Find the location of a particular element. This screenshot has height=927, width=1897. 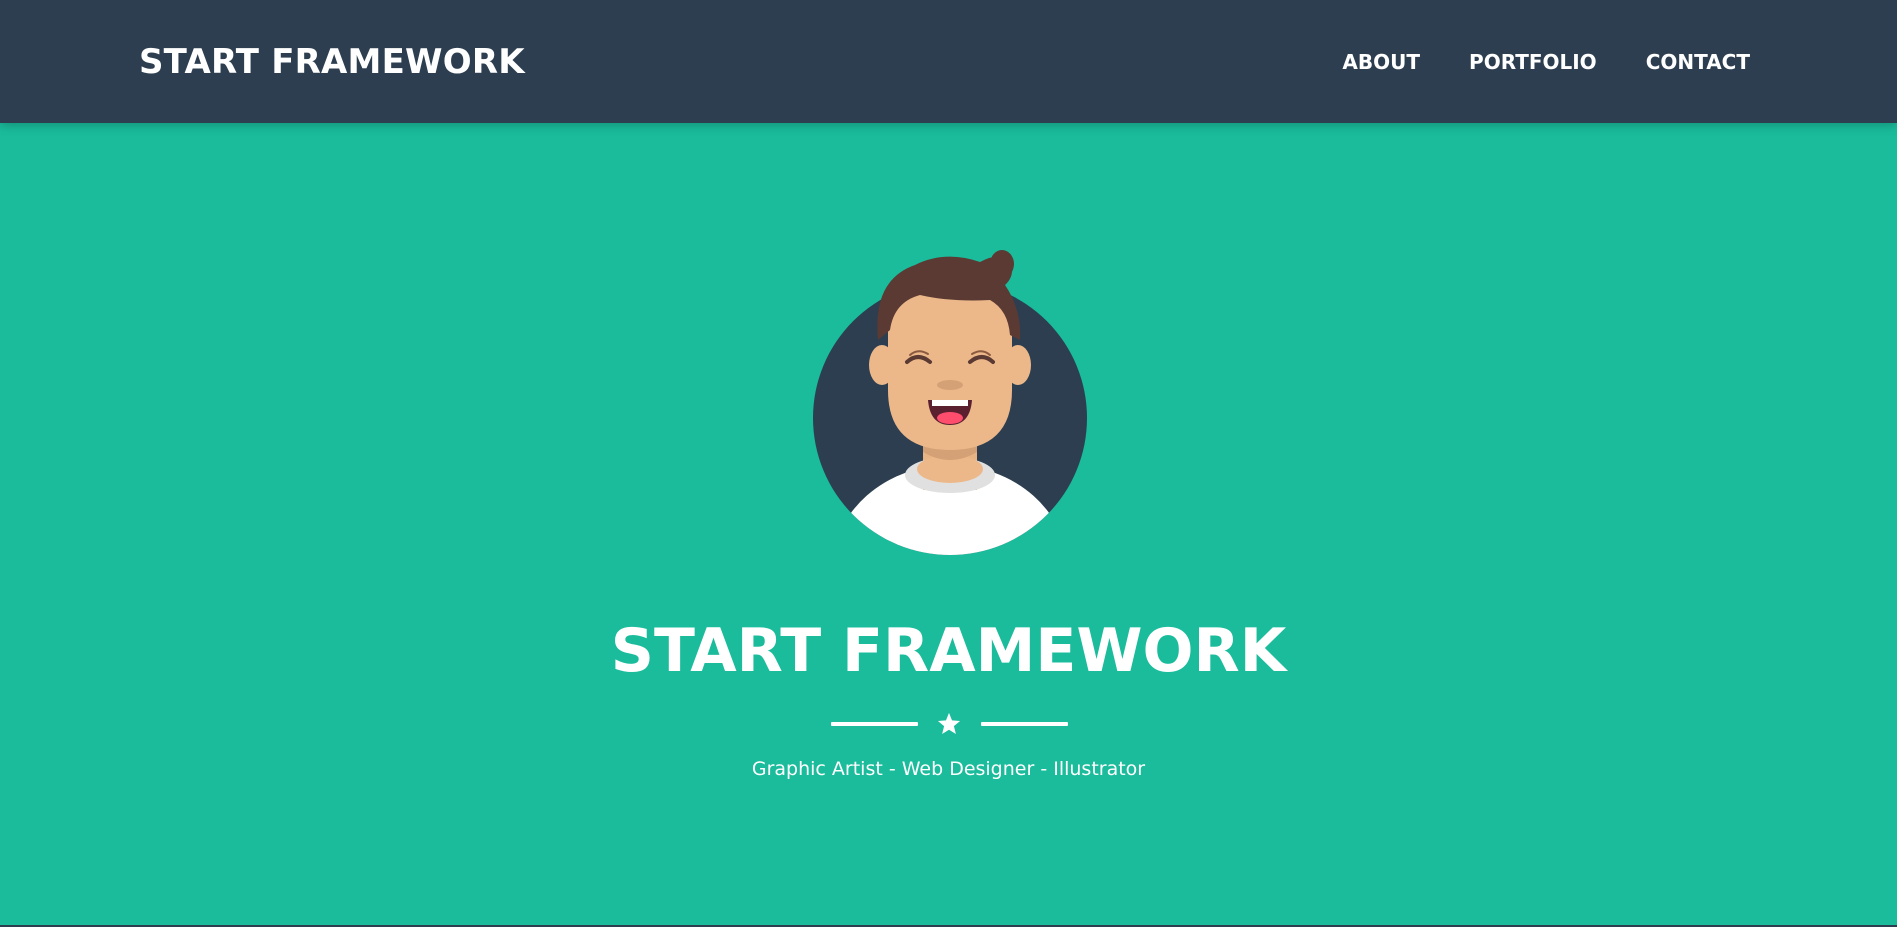

nav-links: ABOUT PORTFOLIO CONTACT is located at coordinates (1546, 62).